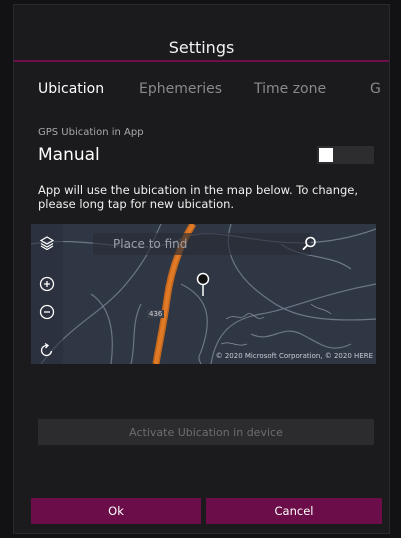 The width and height of the screenshot is (401, 538). Describe the element at coordinates (91, 132) in the screenshot. I see `gps-ubication-label: GPS Ubication in App` at that location.